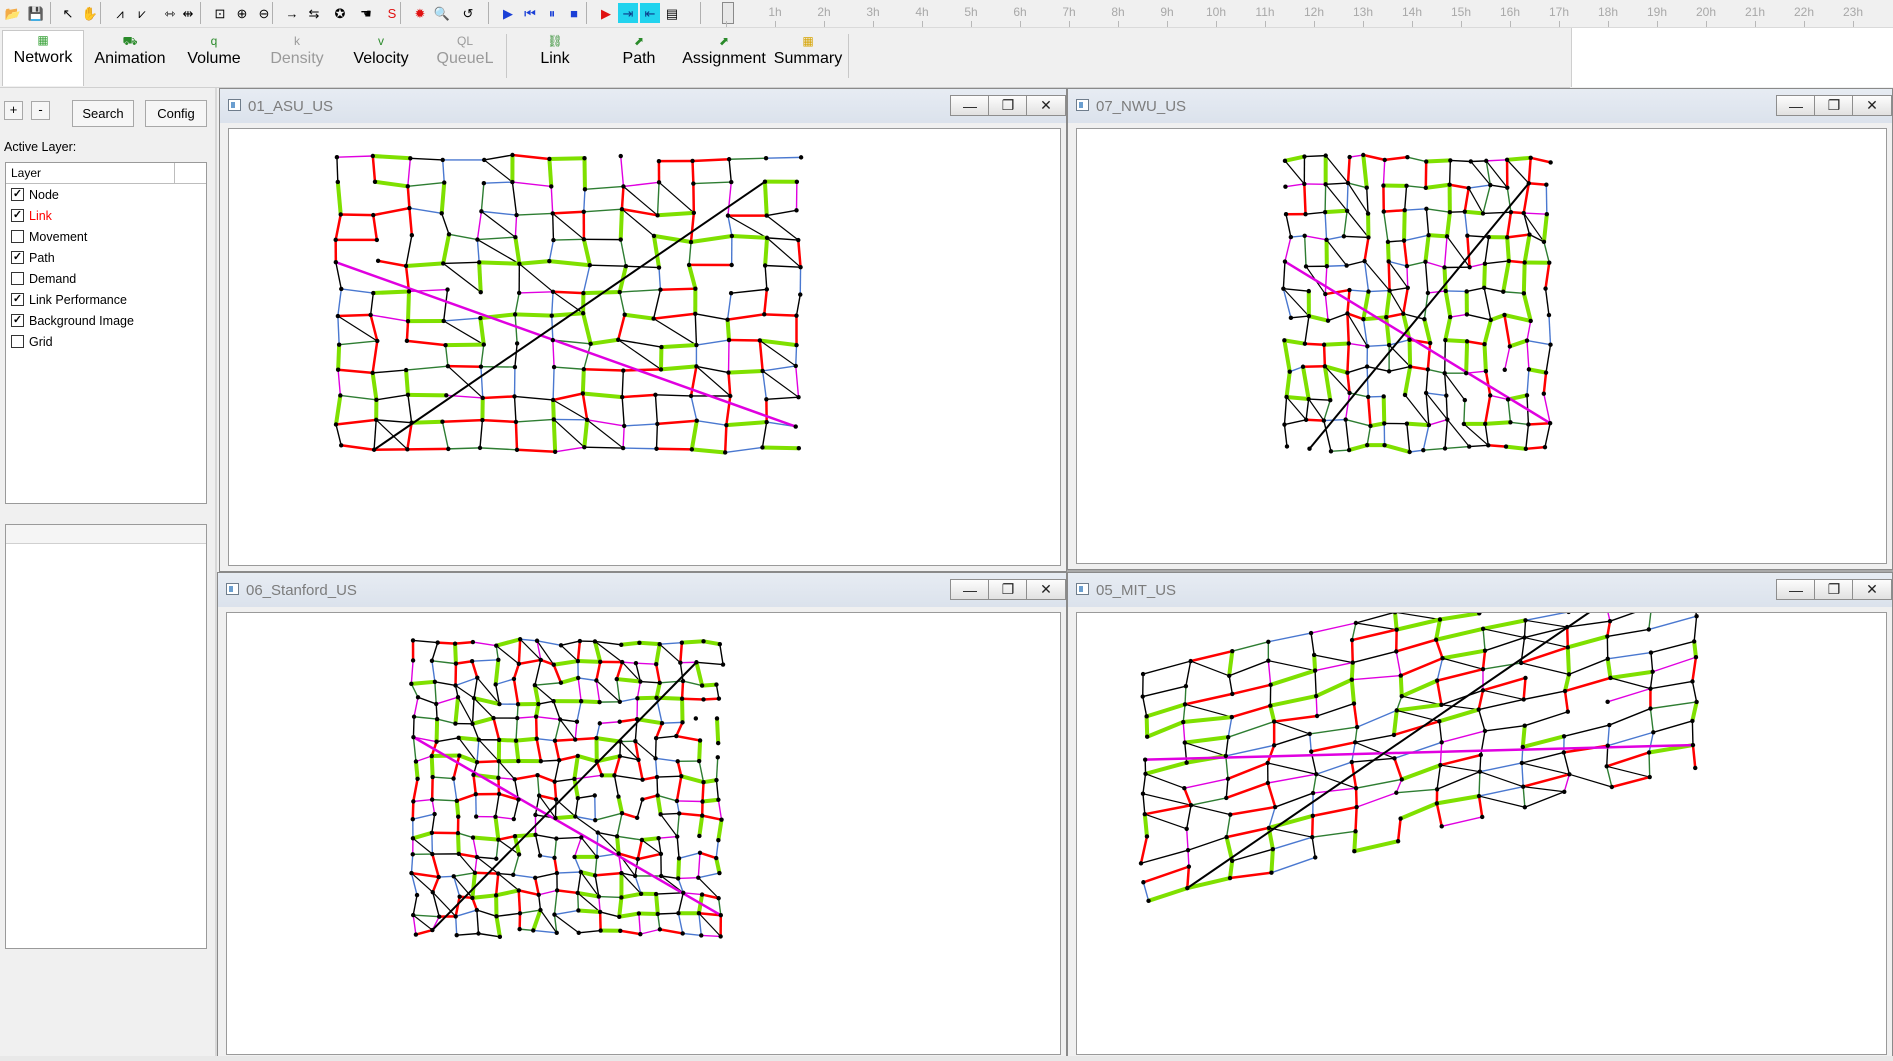 This screenshot has height=1061, width=1893. Describe the element at coordinates (103, 113) in the screenshot. I see `search-button: Search` at that location.